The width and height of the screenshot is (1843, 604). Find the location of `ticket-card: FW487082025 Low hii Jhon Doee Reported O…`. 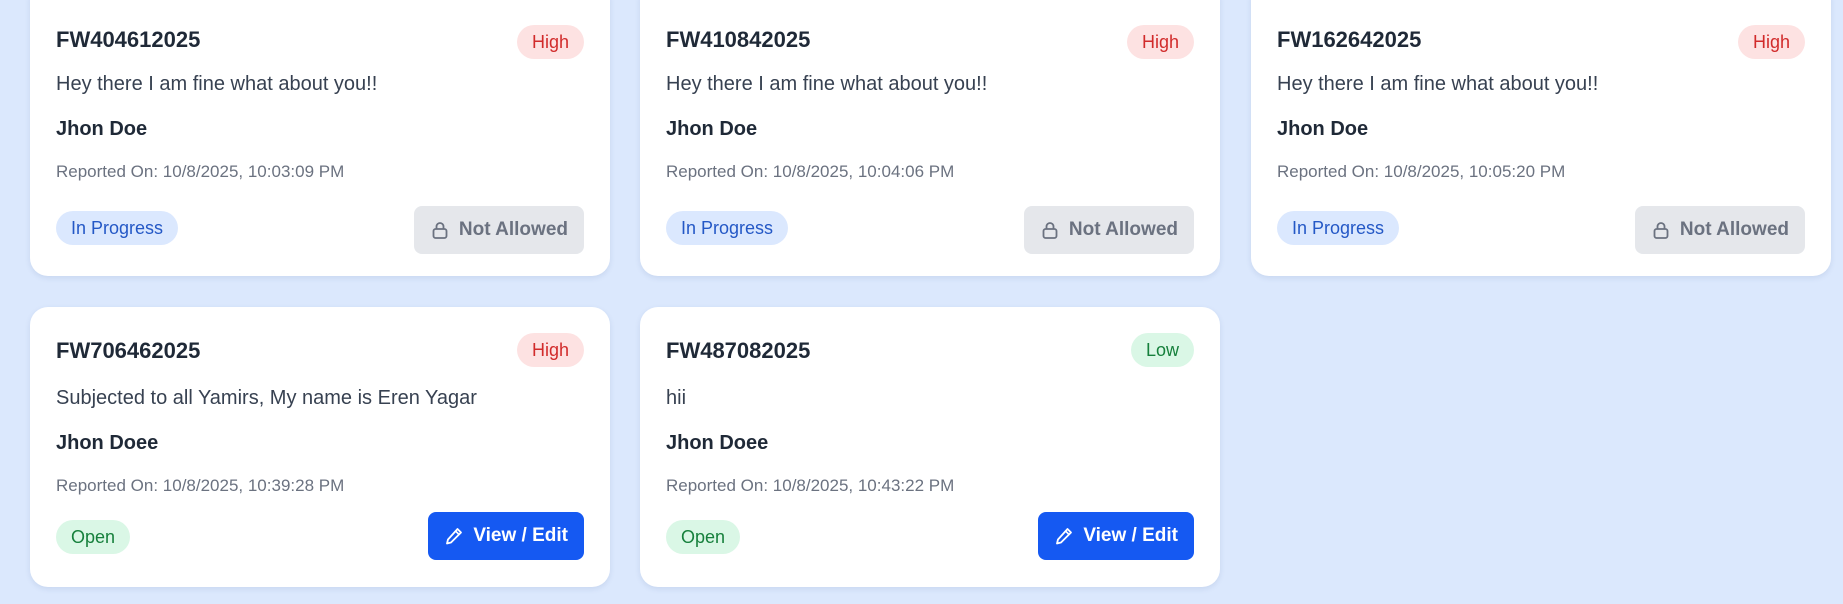

ticket-card: FW487082025 Low hii Jhon Doee Reported O… is located at coordinates (930, 447).